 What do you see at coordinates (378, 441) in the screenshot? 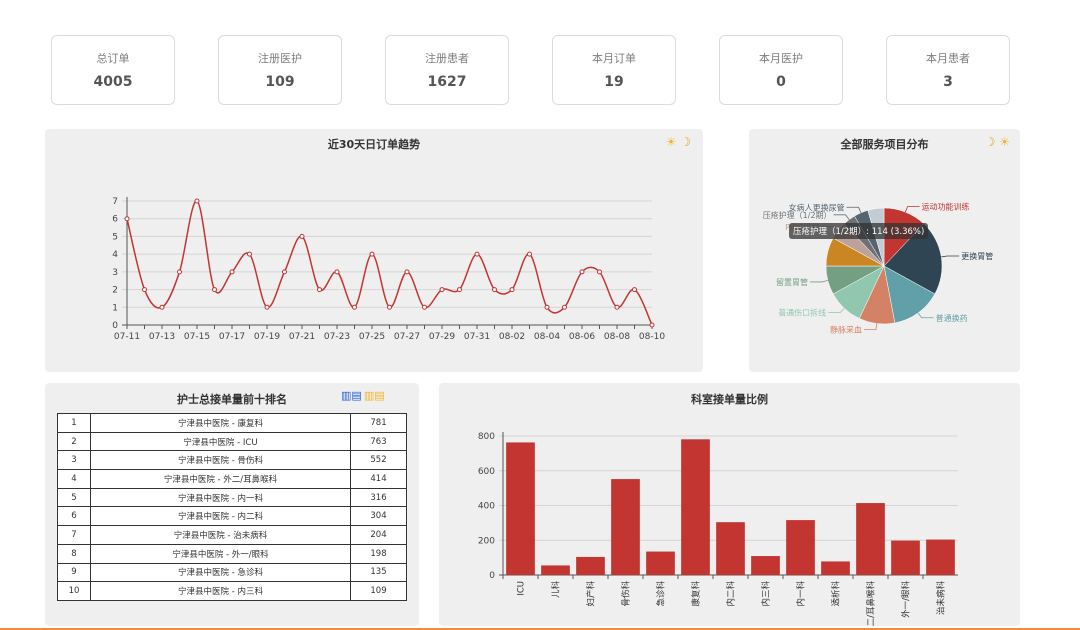
I see `count-cell: 763` at bounding box center [378, 441].